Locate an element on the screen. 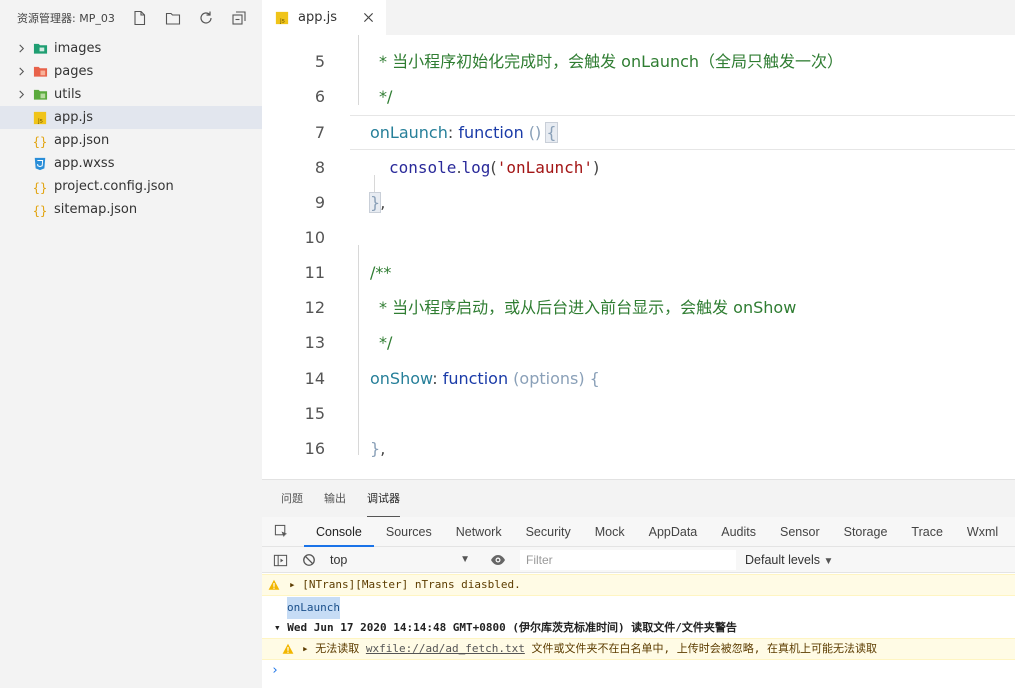 This screenshot has width=1015, height=688. code-brace: { is located at coordinates (594, 378).